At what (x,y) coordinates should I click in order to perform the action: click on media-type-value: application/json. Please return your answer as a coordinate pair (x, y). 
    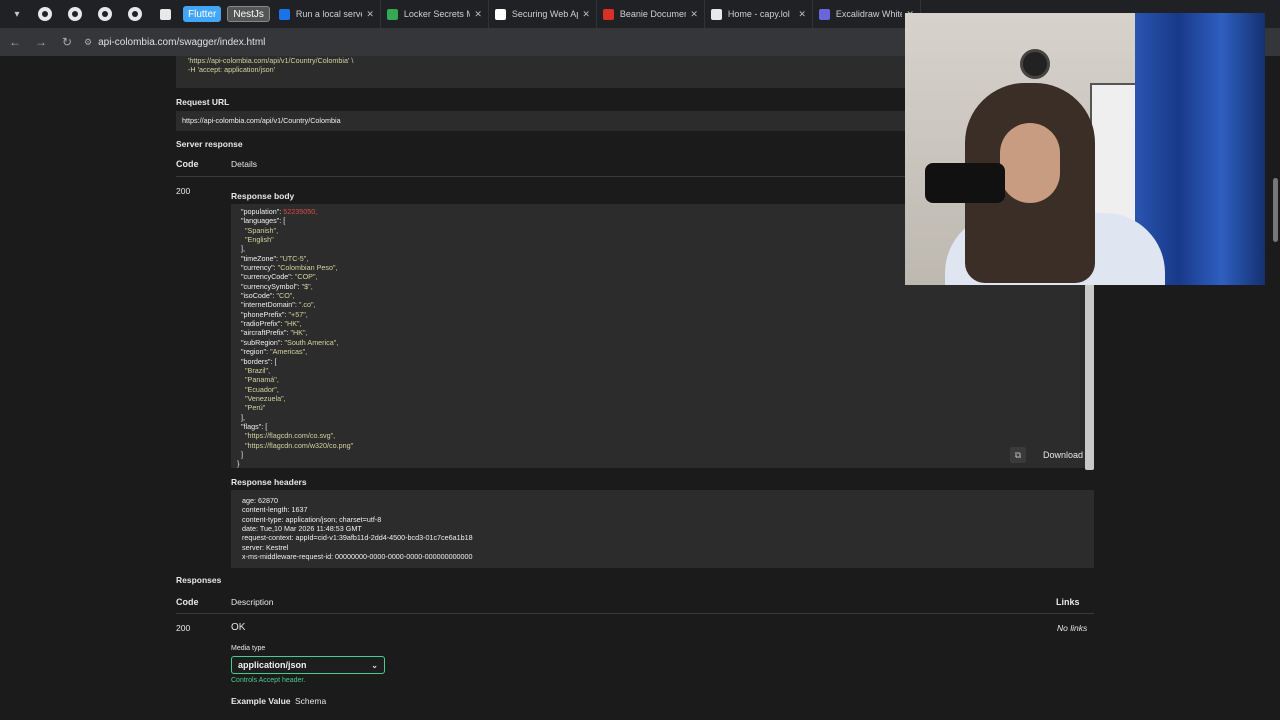
    Looking at the image, I should click on (272, 665).